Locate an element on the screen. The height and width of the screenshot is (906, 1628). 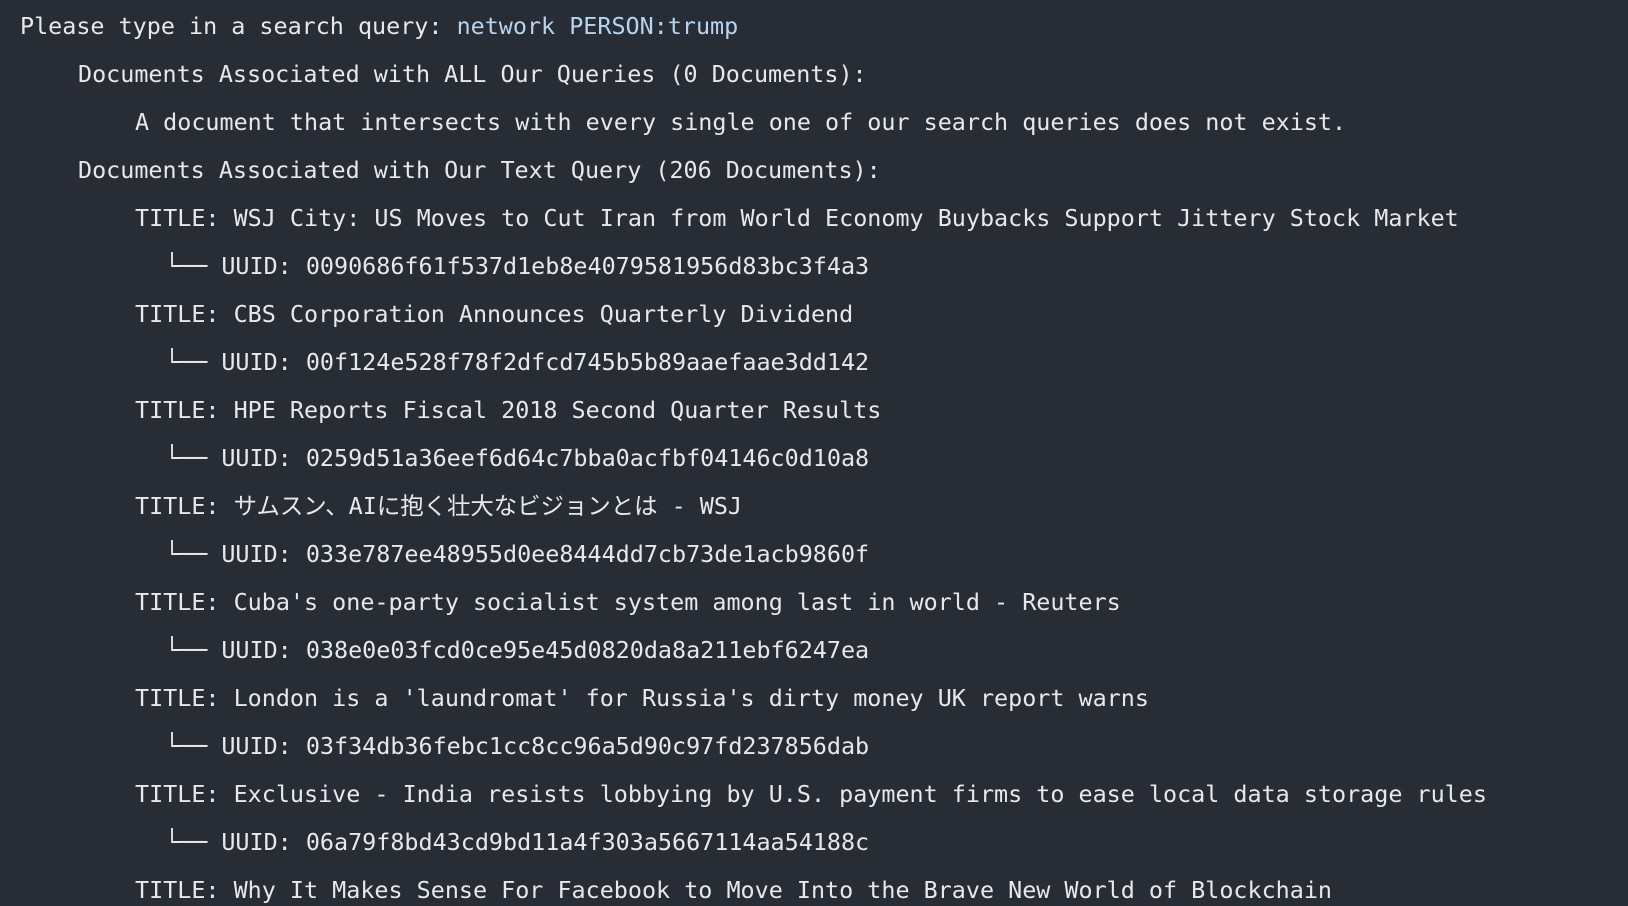
document-uuid: 00f124e528f78f2dfcd745b5b89aaefaae3dd142 is located at coordinates (587, 362).